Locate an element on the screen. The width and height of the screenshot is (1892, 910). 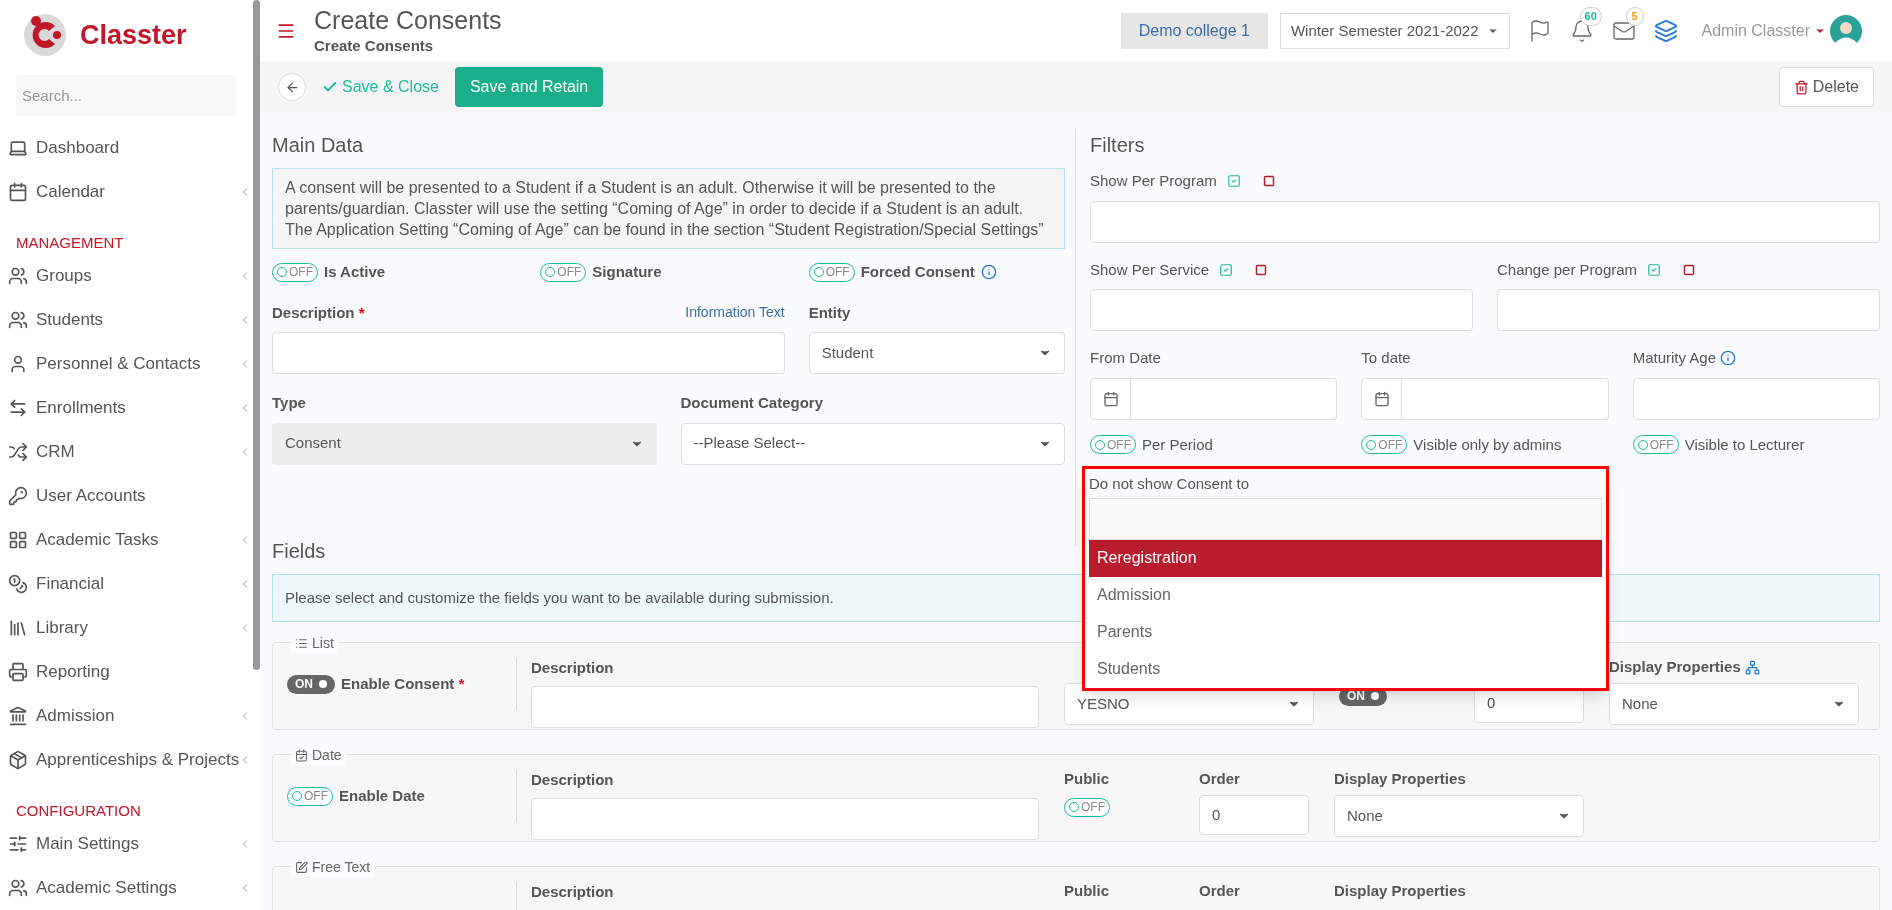
field-label: Show Per Program is located at coordinates (1153, 181).